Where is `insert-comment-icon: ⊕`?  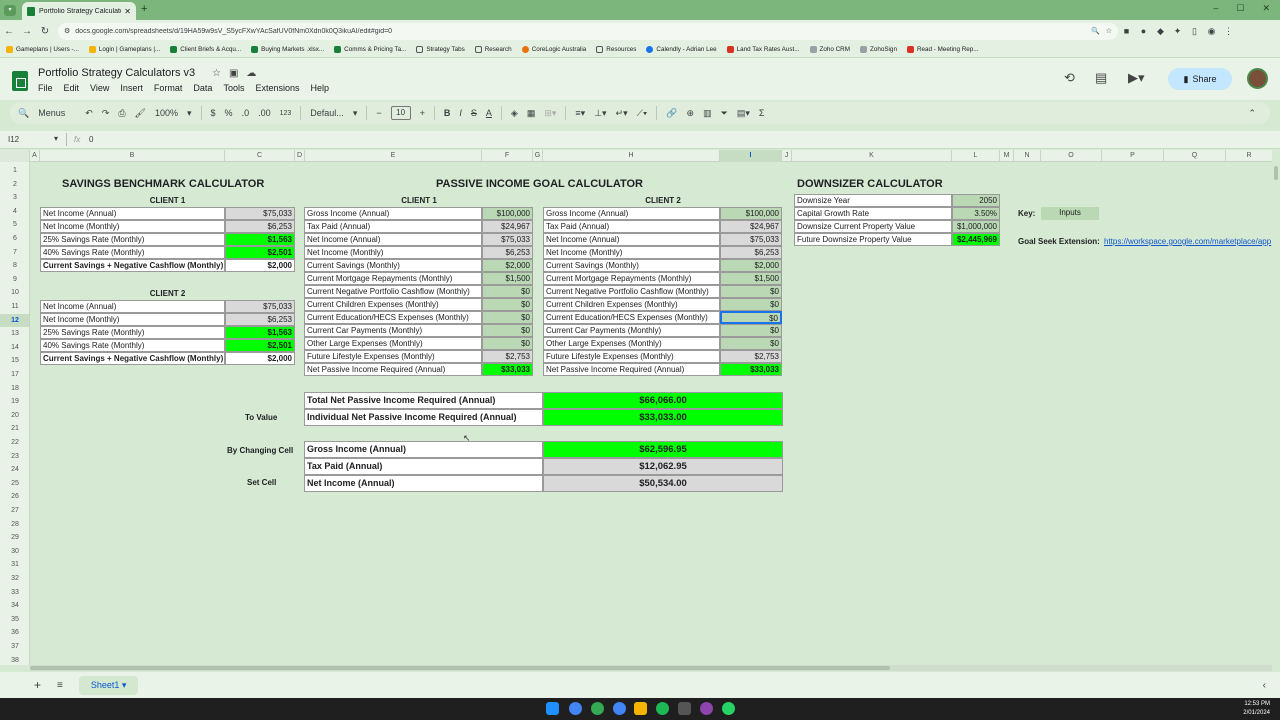
insert-comment-icon: ⊕ is located at coordinates (691, 113).